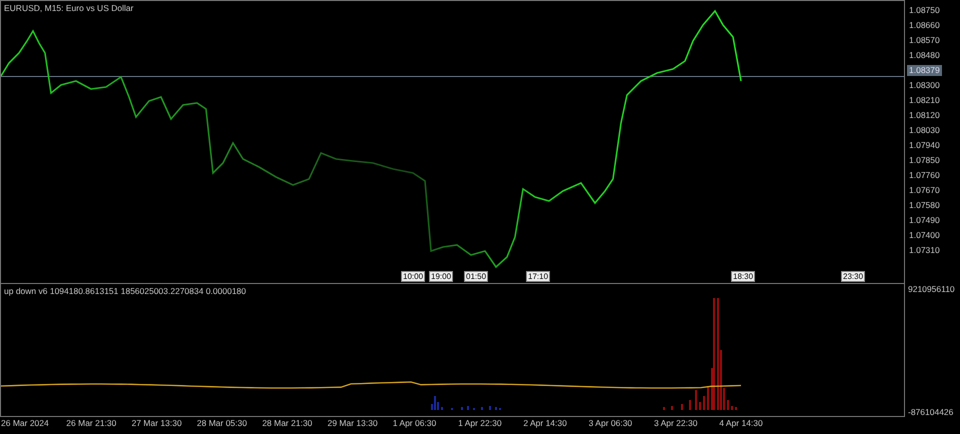  Describe the element at coordinates (69, 8) in the screenshot. I see `chart-title: EURUSD, M15: Euro vs US Dollar` at that location.